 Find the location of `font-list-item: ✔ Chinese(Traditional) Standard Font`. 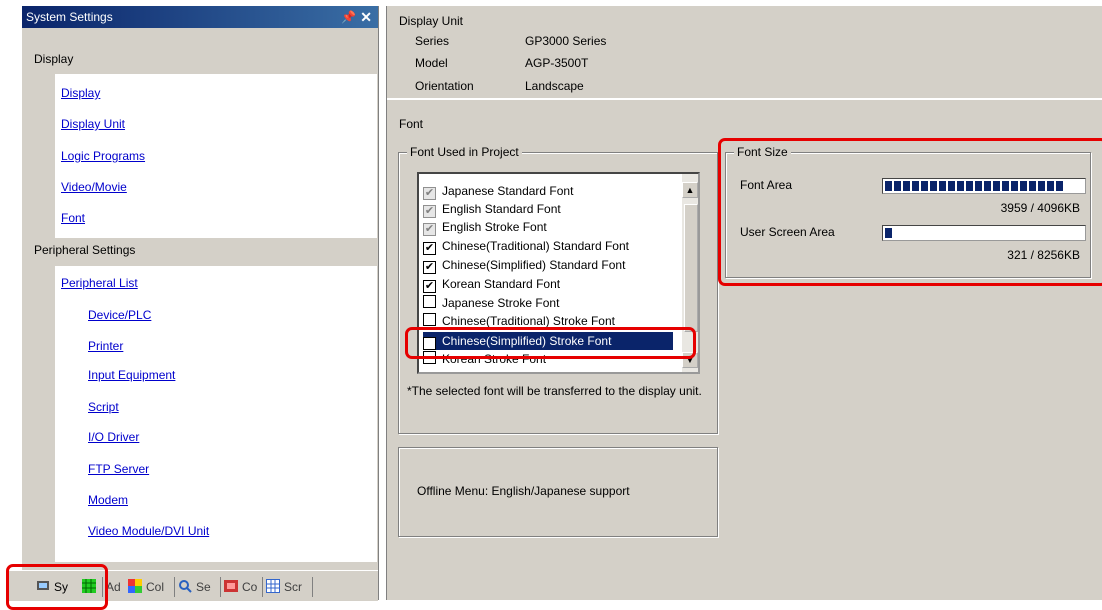

font-list-item: ✔ Chinese(Traditional) Standard Font is located at coordinates (548, 246).